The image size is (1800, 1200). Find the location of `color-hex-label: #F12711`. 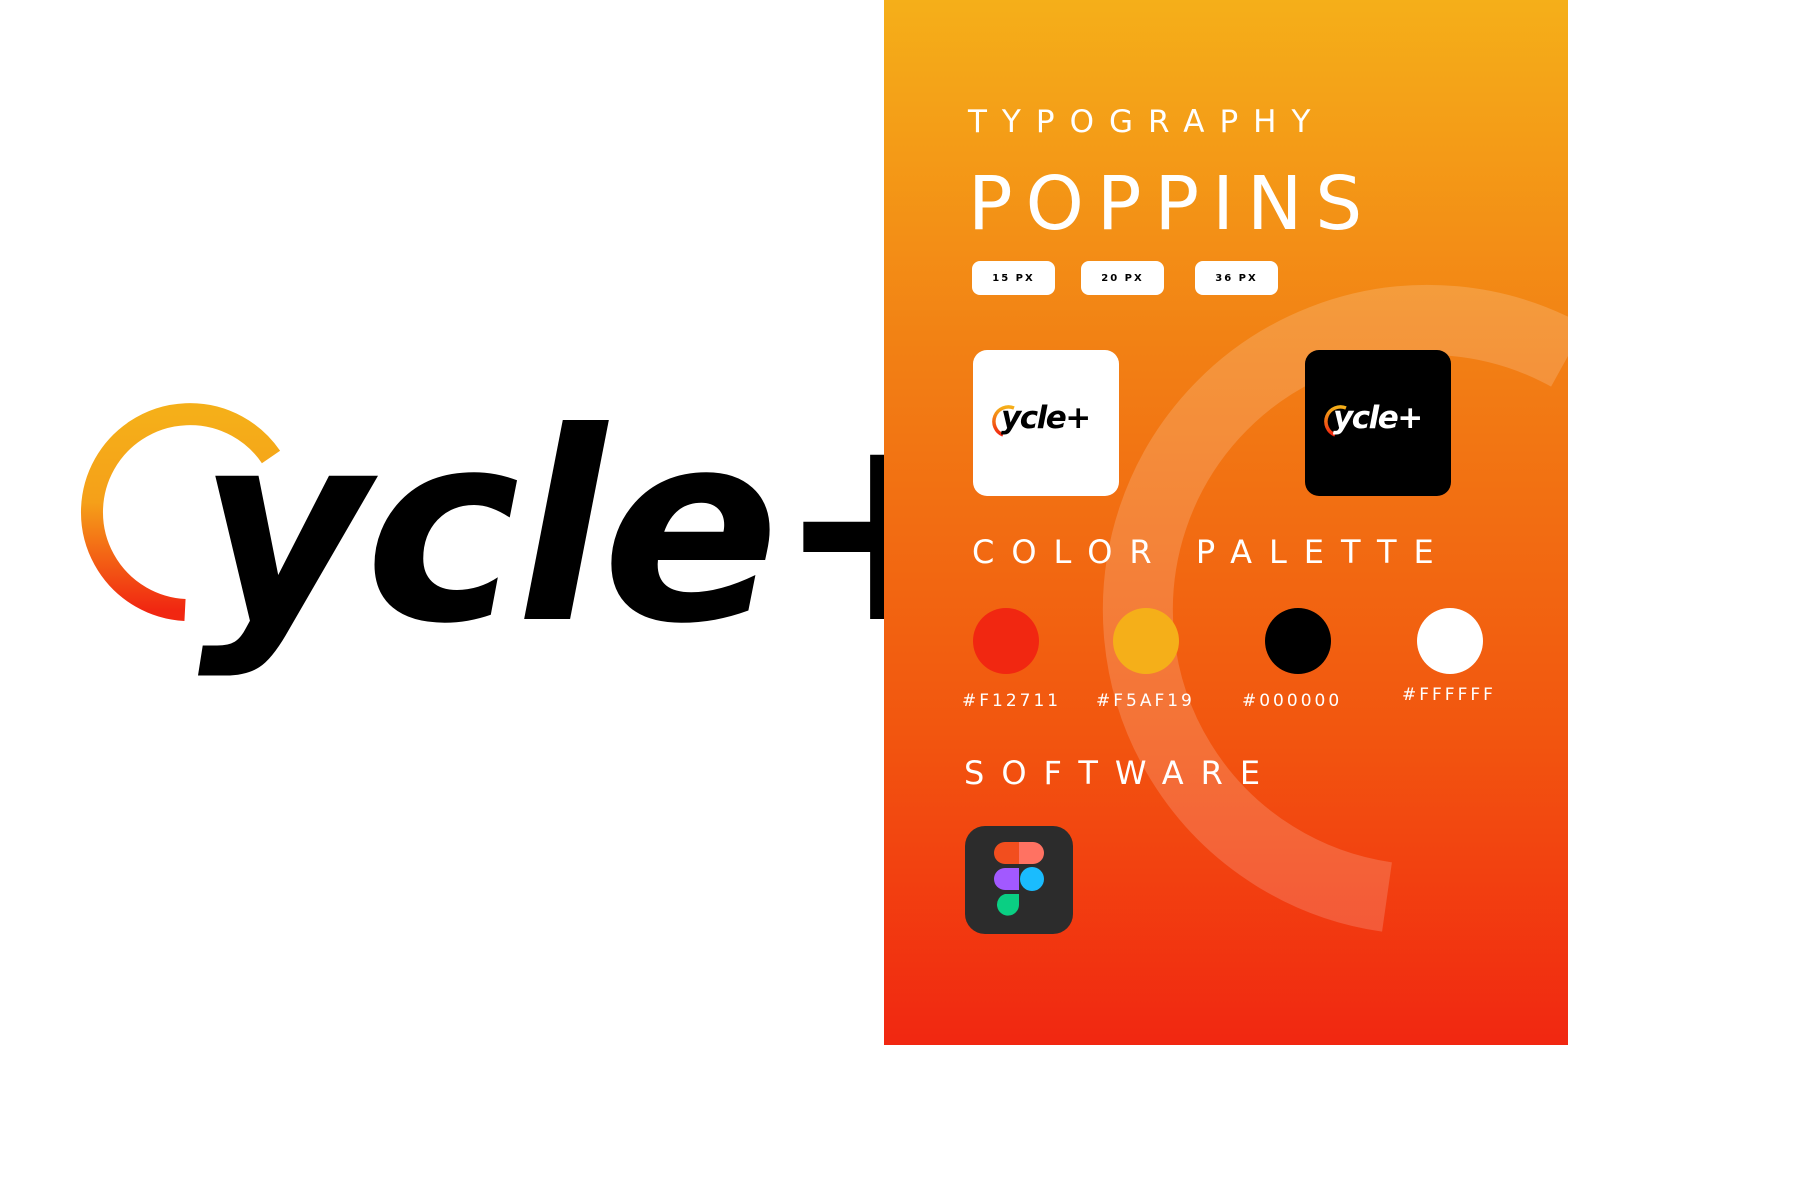

color-hex-label: #F12711 is located at coordinates (1012, 701).